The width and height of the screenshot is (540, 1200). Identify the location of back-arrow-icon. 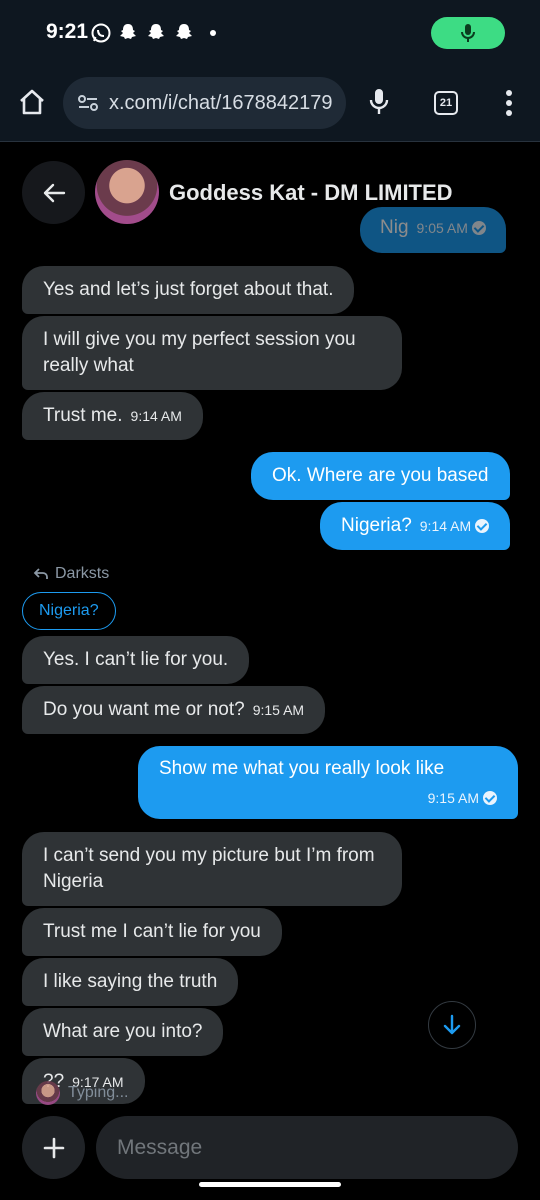
(54, 192).